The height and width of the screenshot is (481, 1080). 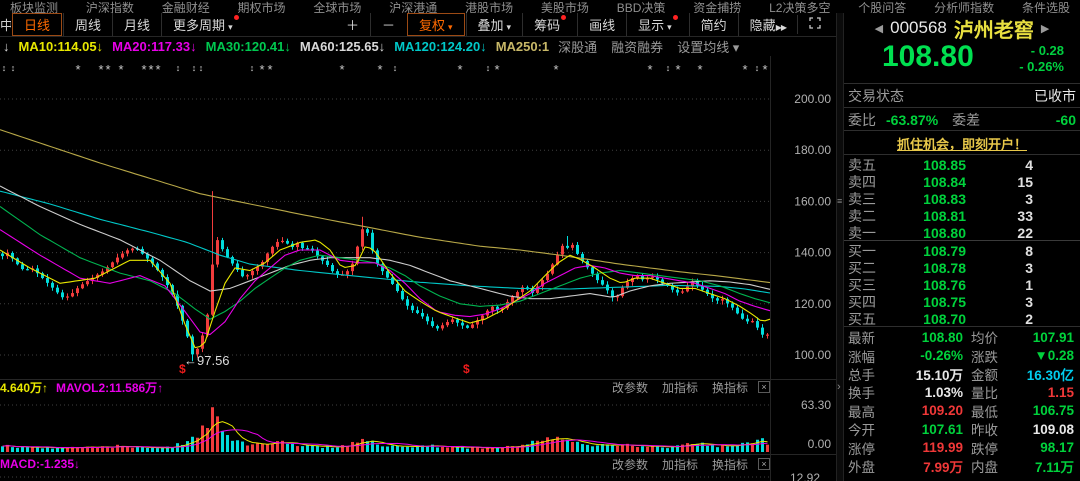 What do you see at coordinates (186, 6) in the screenshot?
I see `top-menu-item: 金融财经` at bounding box center [186, 6].